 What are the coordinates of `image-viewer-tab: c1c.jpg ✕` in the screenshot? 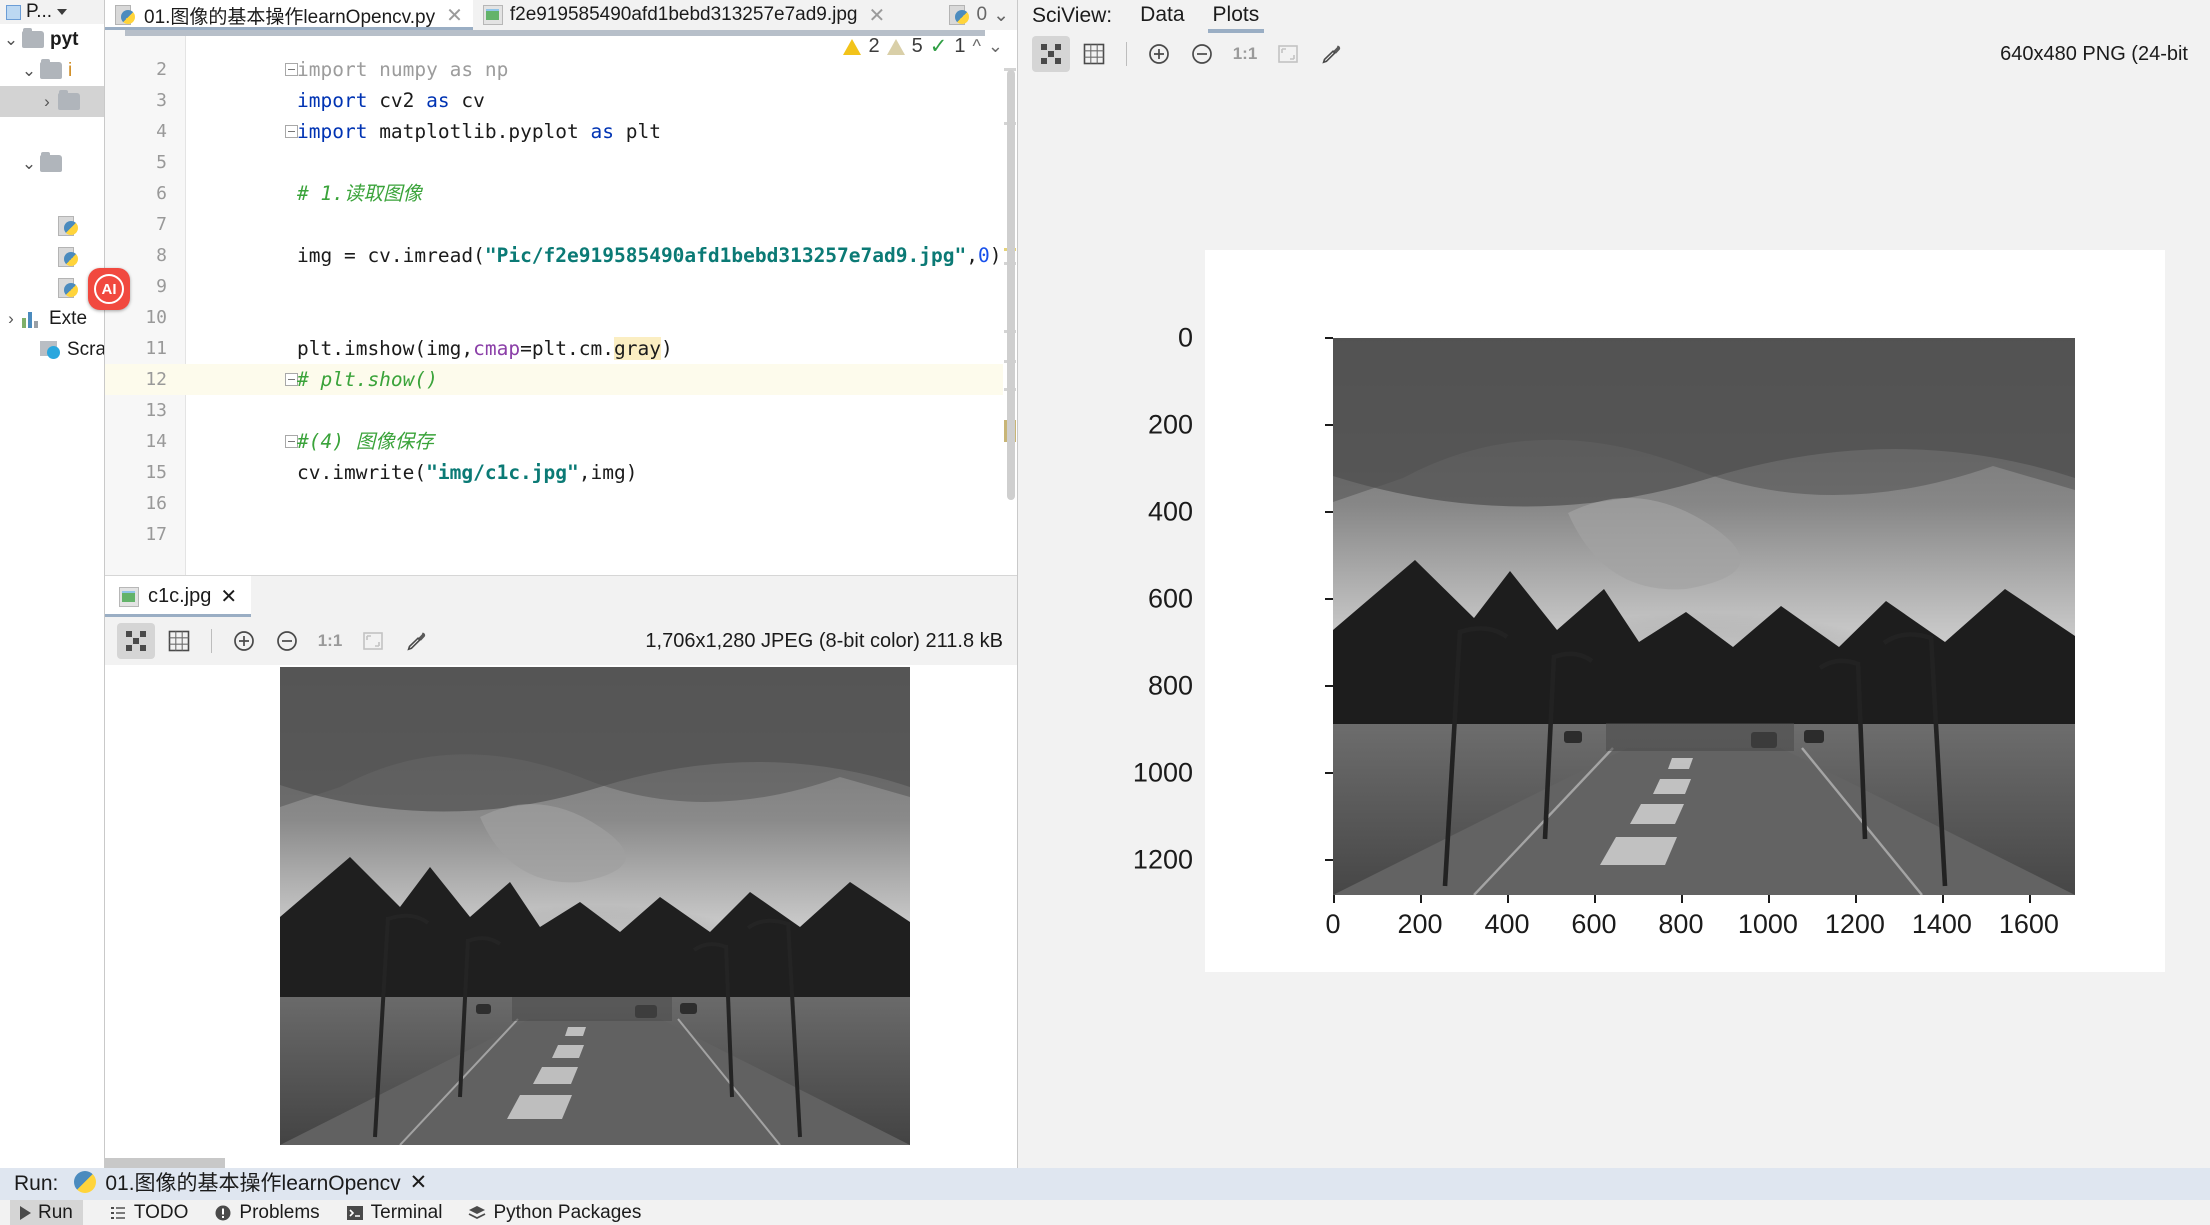 It's located at (178, 596).